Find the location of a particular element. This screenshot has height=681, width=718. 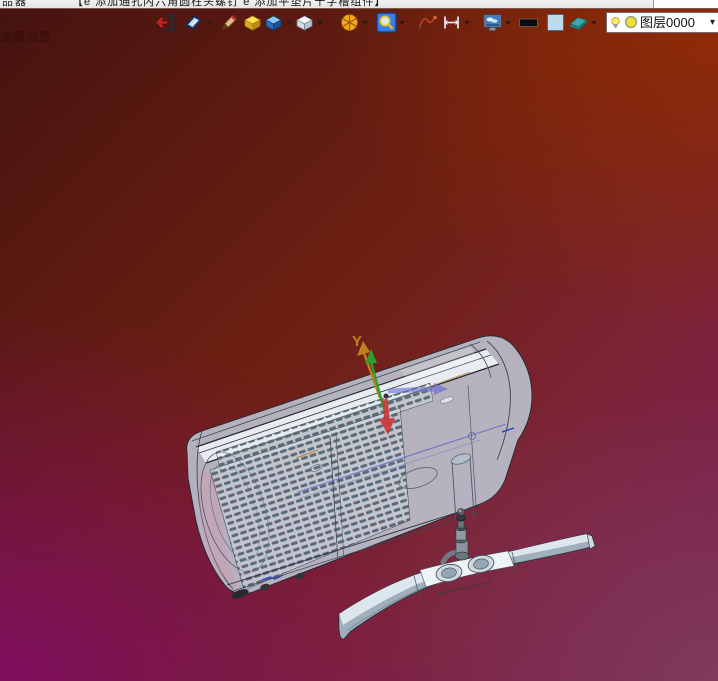

orange-wheel-icon is located at coordinates (349, 22).